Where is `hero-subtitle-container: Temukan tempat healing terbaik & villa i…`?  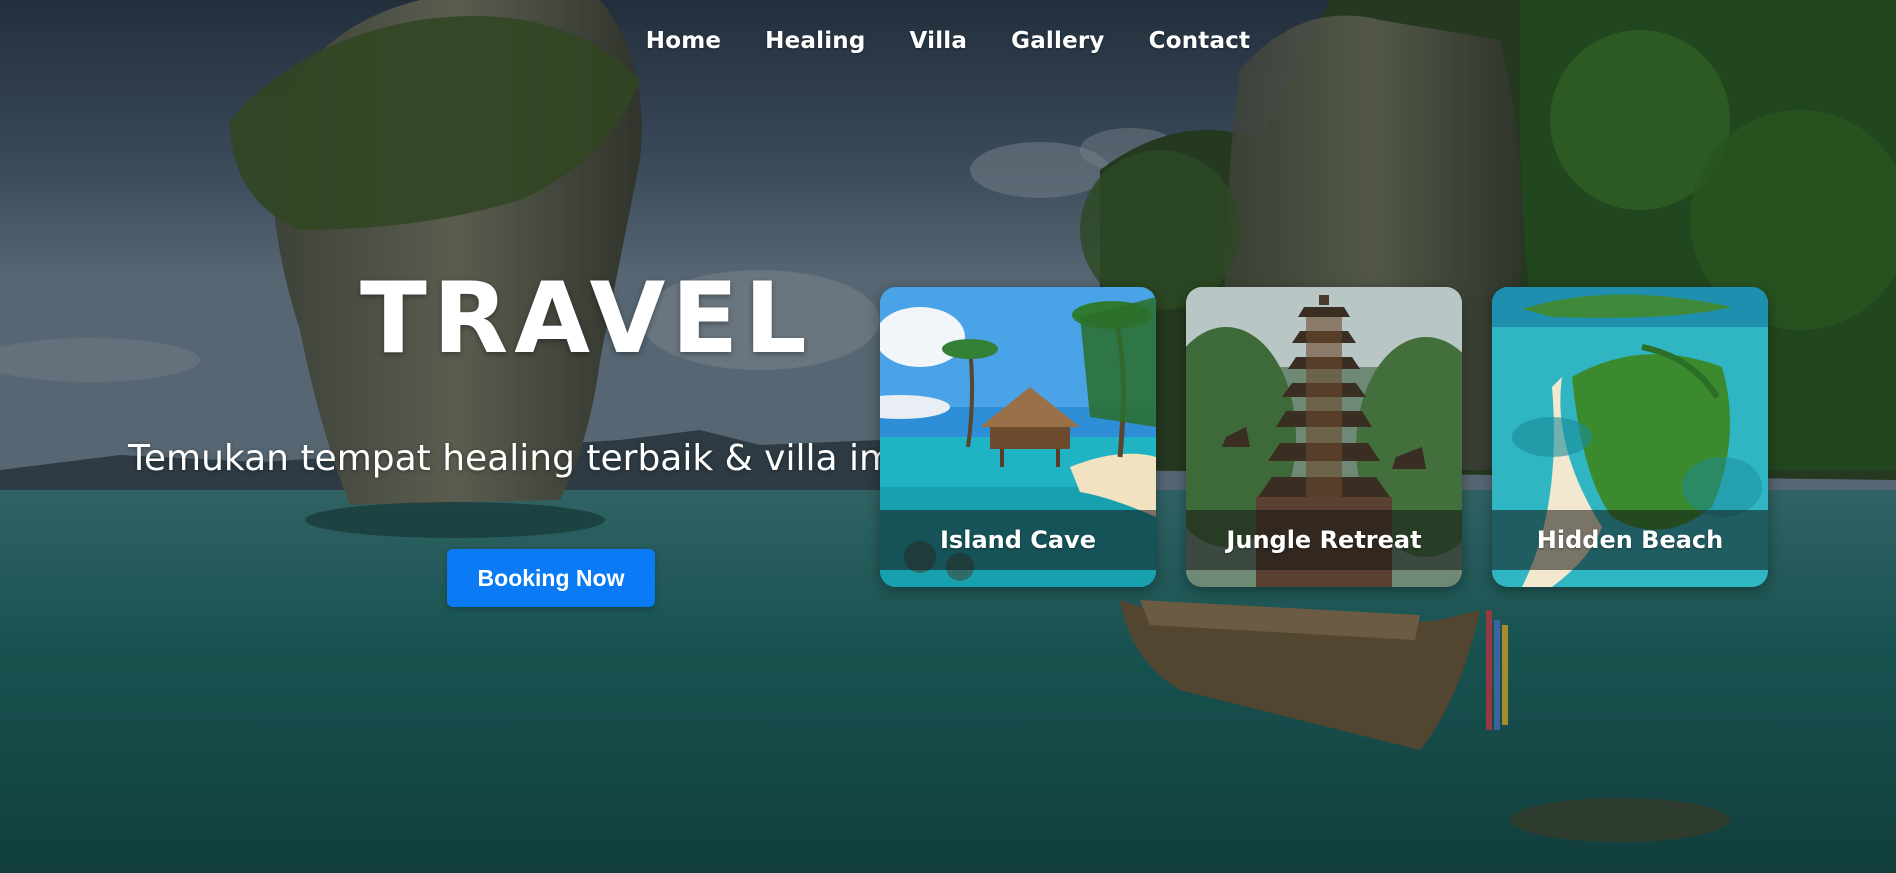
hero-subtitle-container: Temukan tempat healing terbaik & villa i… is located at coordinates (504, 459).